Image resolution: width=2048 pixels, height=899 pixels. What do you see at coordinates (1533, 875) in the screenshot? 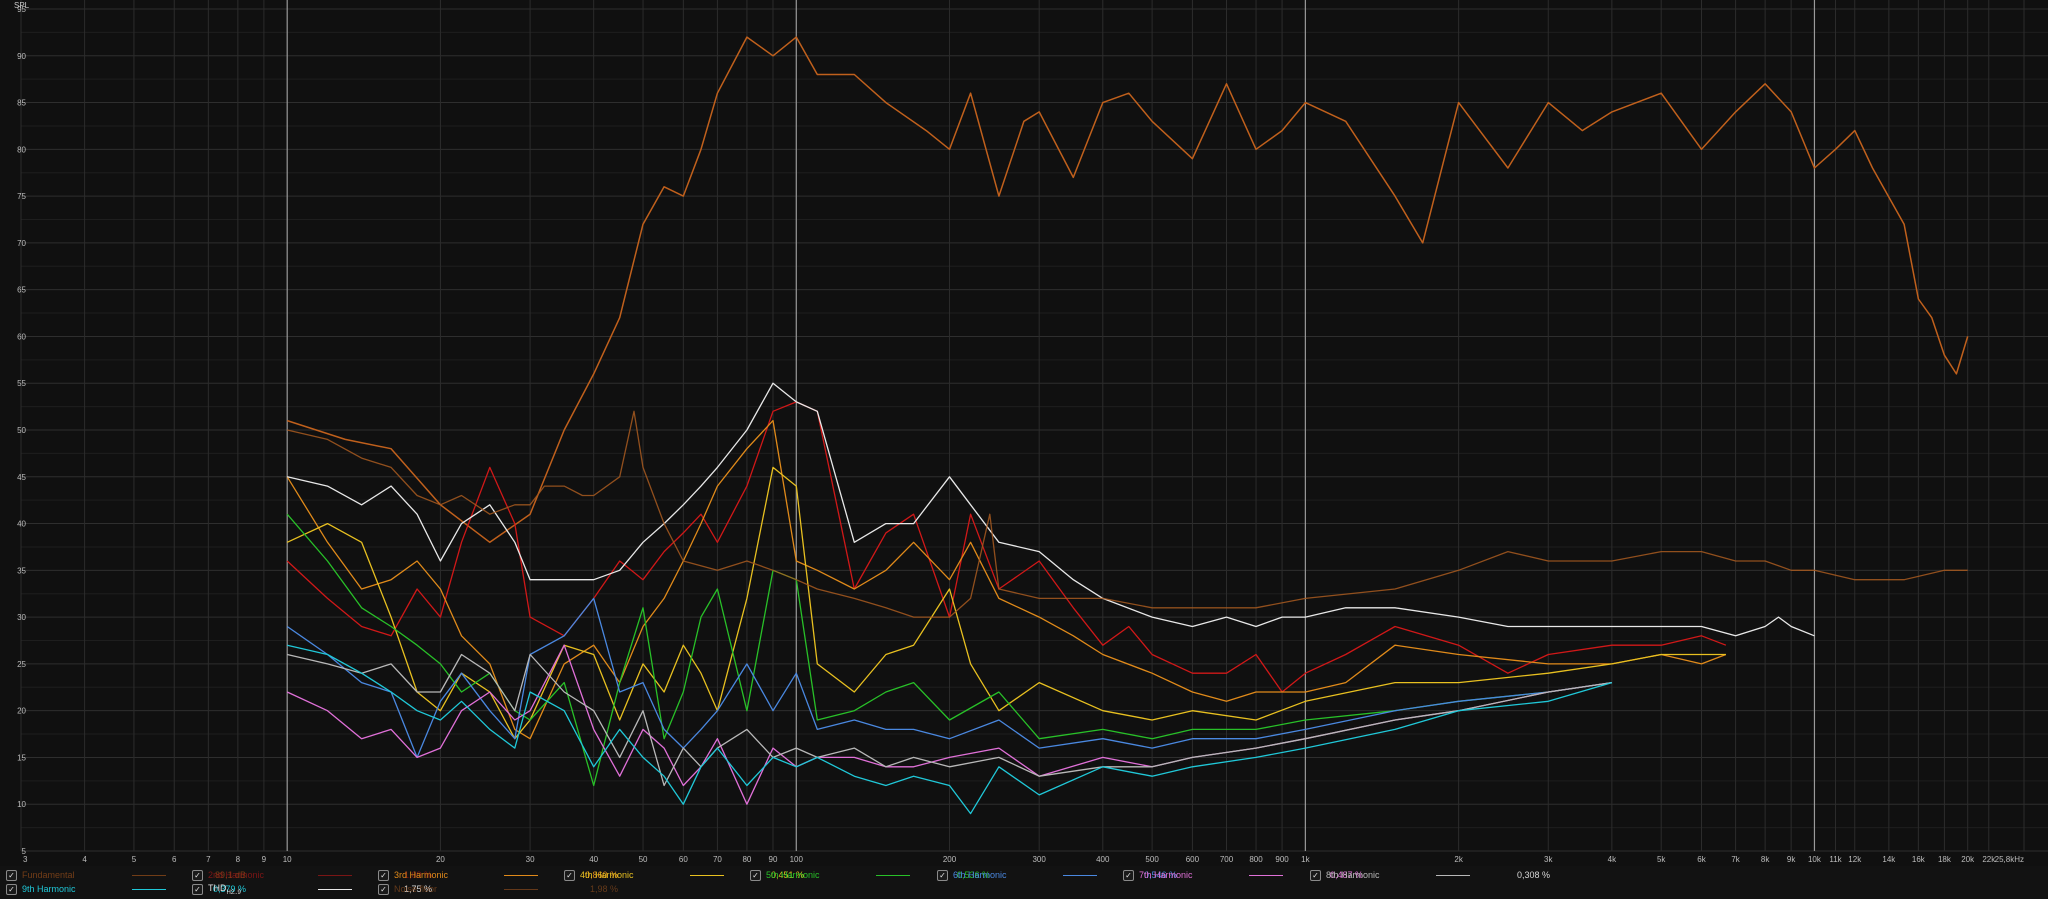
I see `legend-value: 0,308 %` at bounding box center [1533, 875].